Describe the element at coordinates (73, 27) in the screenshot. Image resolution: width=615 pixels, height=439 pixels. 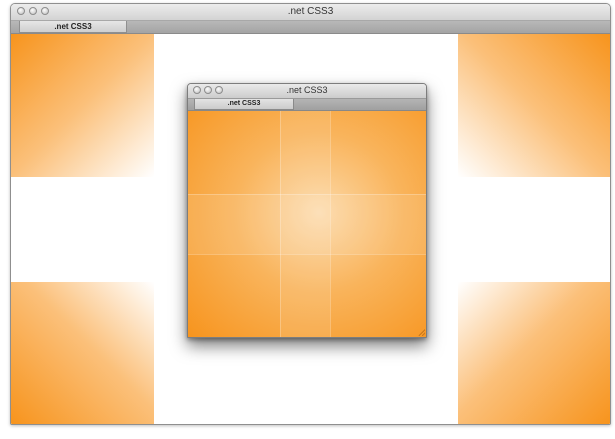
I see `outer-tab-active: .net CSS3` at that location.